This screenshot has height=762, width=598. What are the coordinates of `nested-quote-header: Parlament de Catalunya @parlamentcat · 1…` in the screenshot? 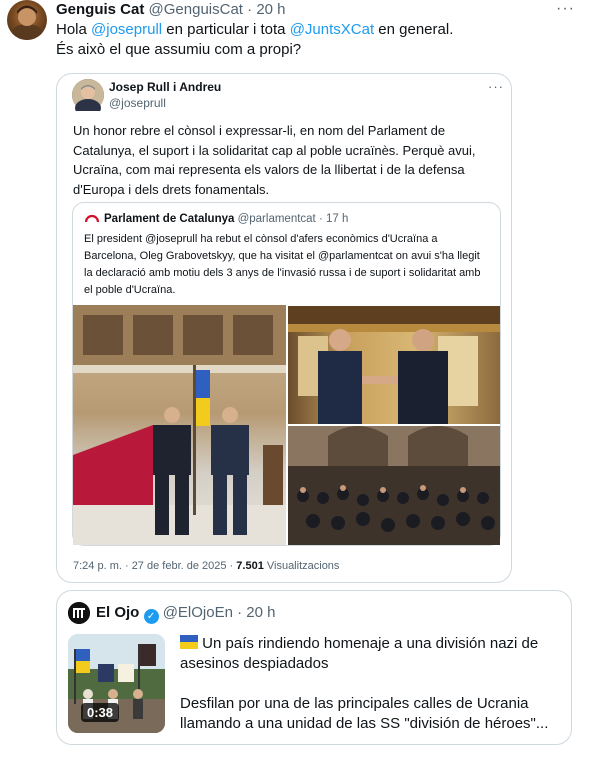 It's located at (226, 219).